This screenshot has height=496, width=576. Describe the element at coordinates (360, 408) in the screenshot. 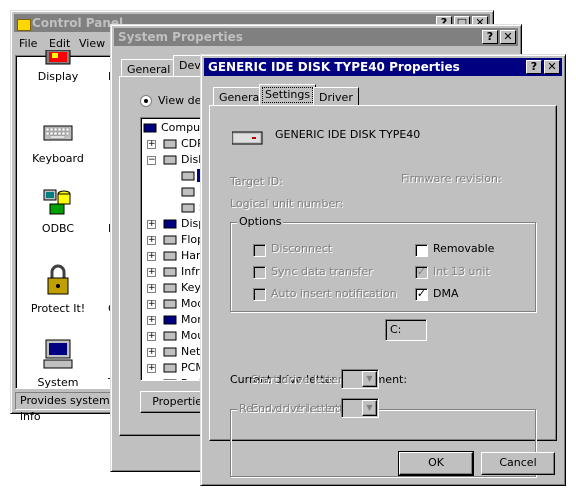

I see `end-drive-select: ▼` at that location.